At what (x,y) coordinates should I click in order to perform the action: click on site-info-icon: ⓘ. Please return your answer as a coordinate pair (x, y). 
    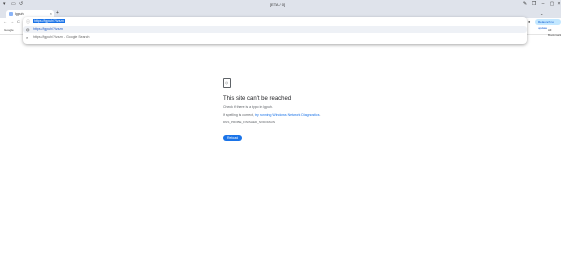
    Looking at the image, I should click on (28, 22).